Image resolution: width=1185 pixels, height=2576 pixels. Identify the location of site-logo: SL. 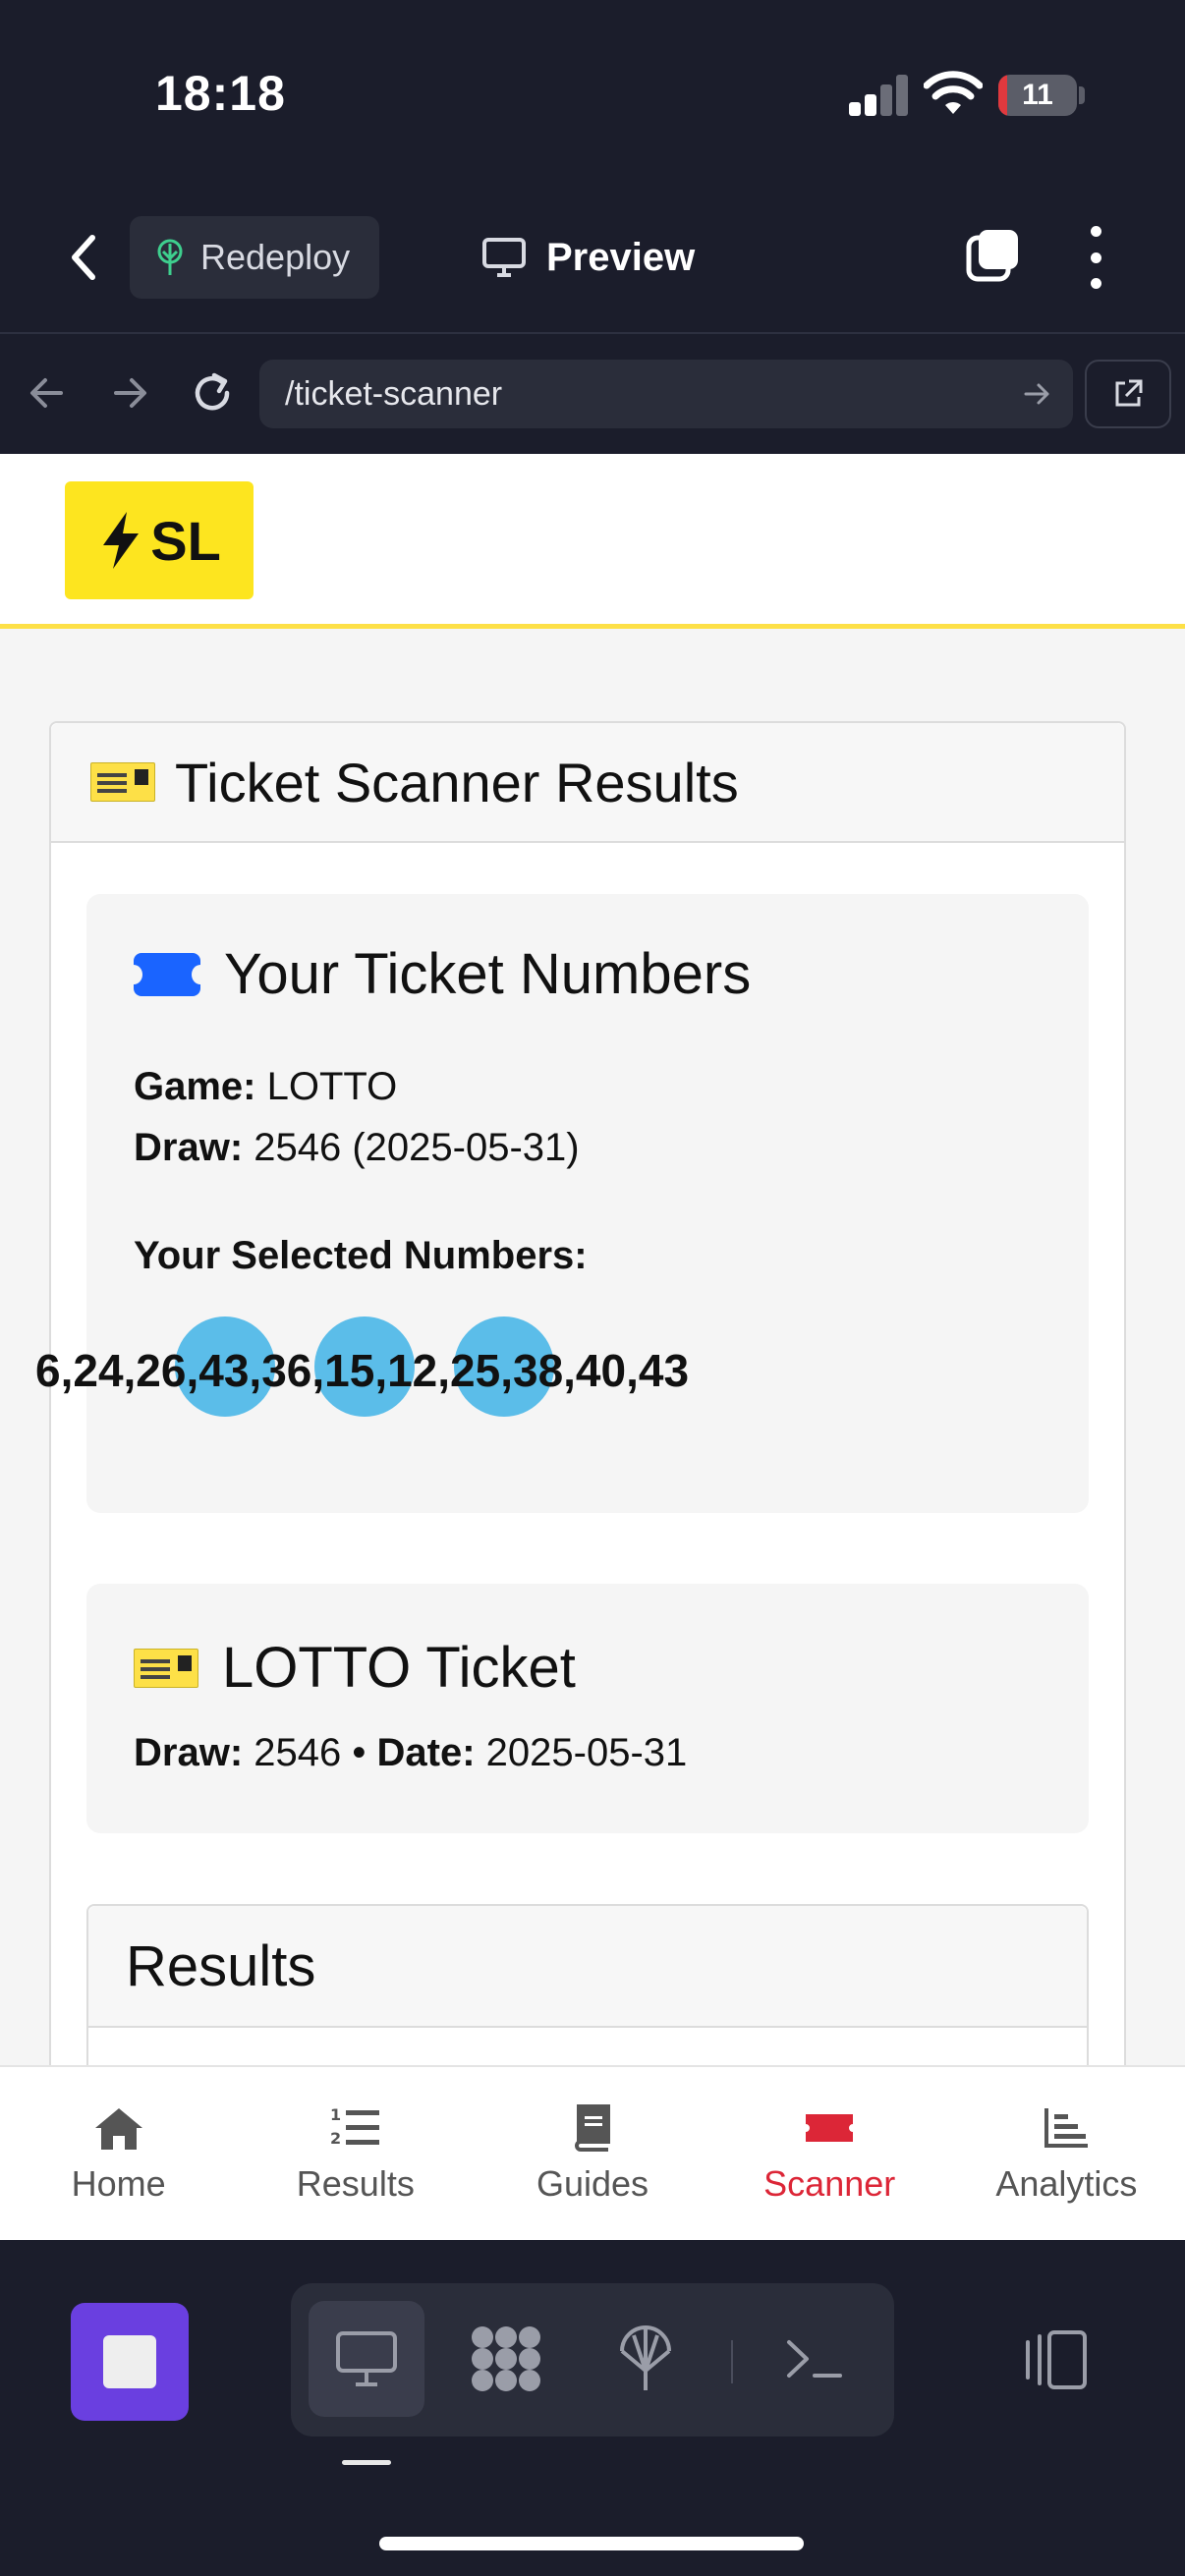
(160, 540).